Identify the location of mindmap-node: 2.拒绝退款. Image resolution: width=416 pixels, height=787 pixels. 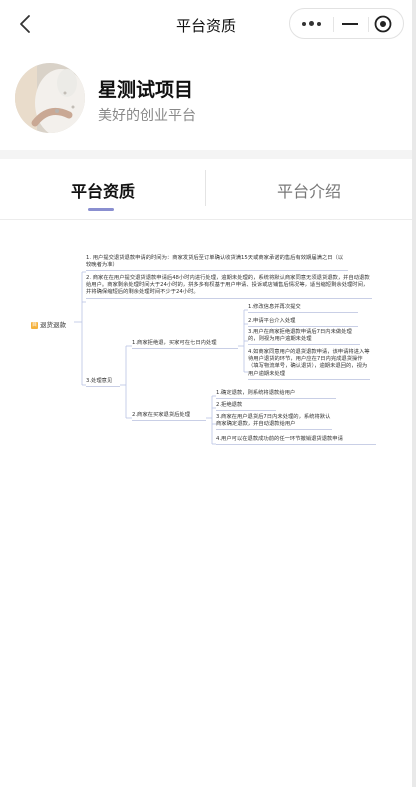
(246, 407).